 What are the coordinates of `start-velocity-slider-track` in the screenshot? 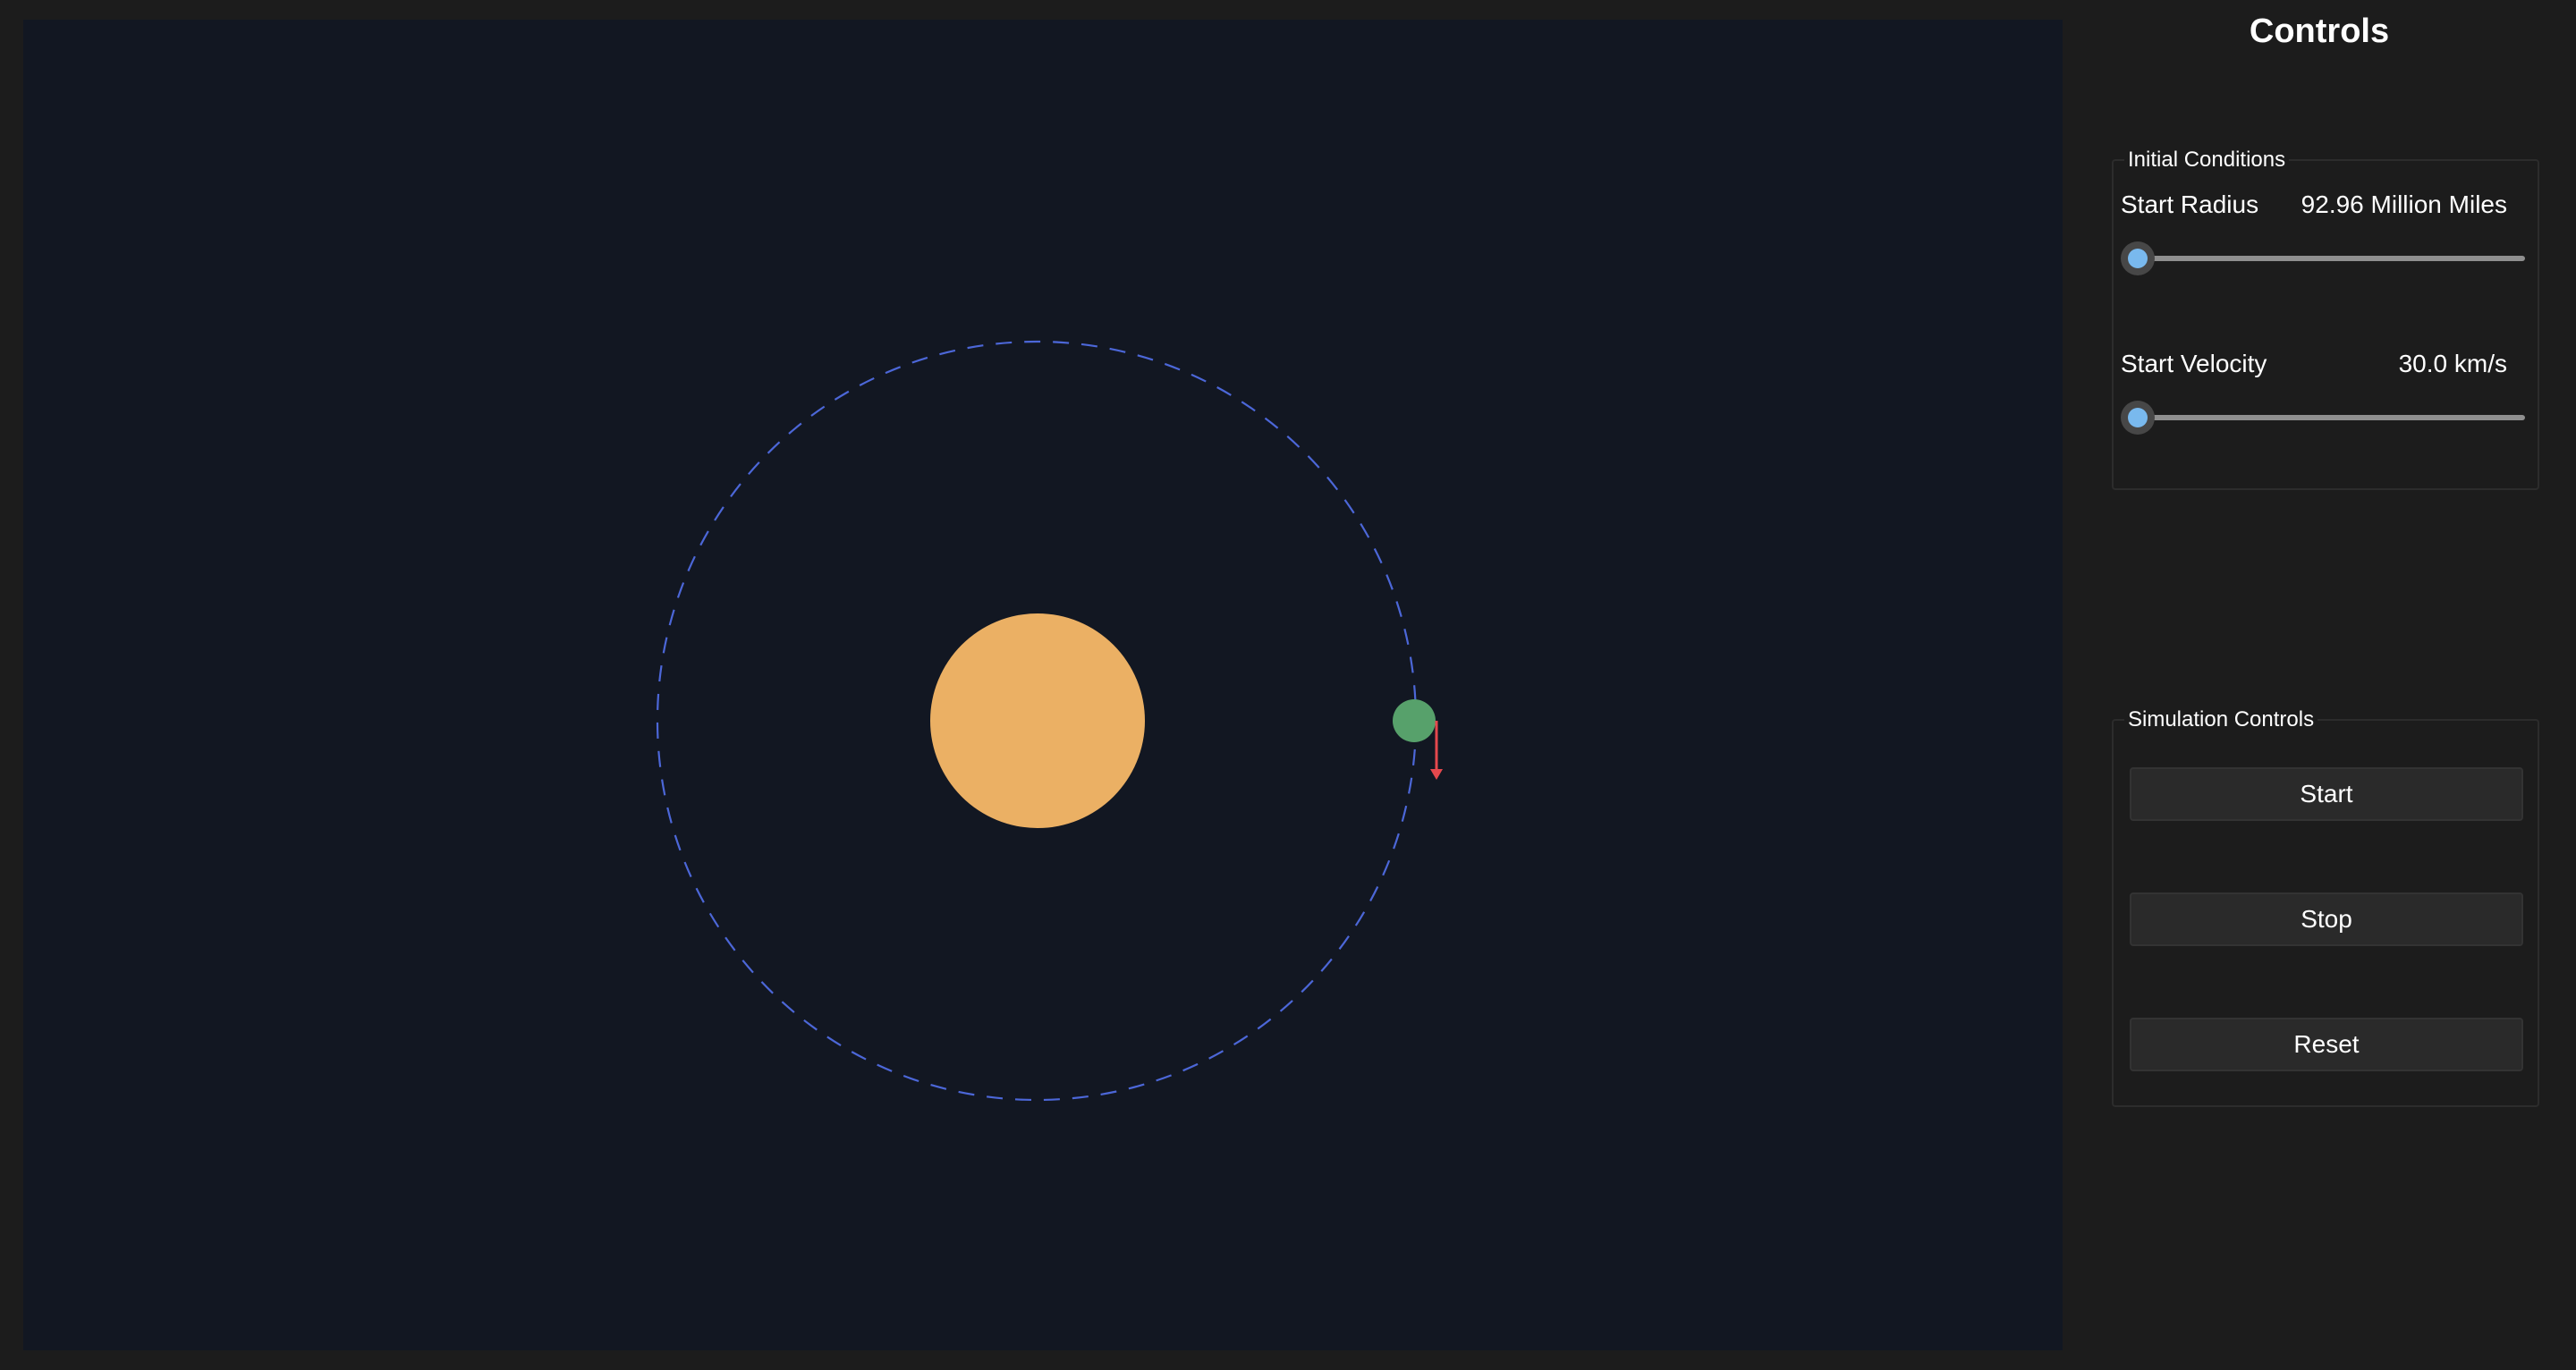 It's located at (2335, 417).